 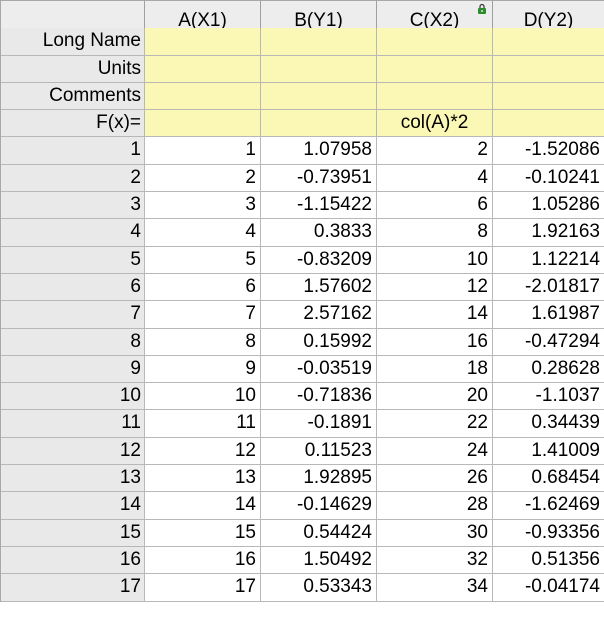 What do you see at coordinates (319, 124) in the screenshot?
I see `formula-cell-b` at bounding box center [319, 124].